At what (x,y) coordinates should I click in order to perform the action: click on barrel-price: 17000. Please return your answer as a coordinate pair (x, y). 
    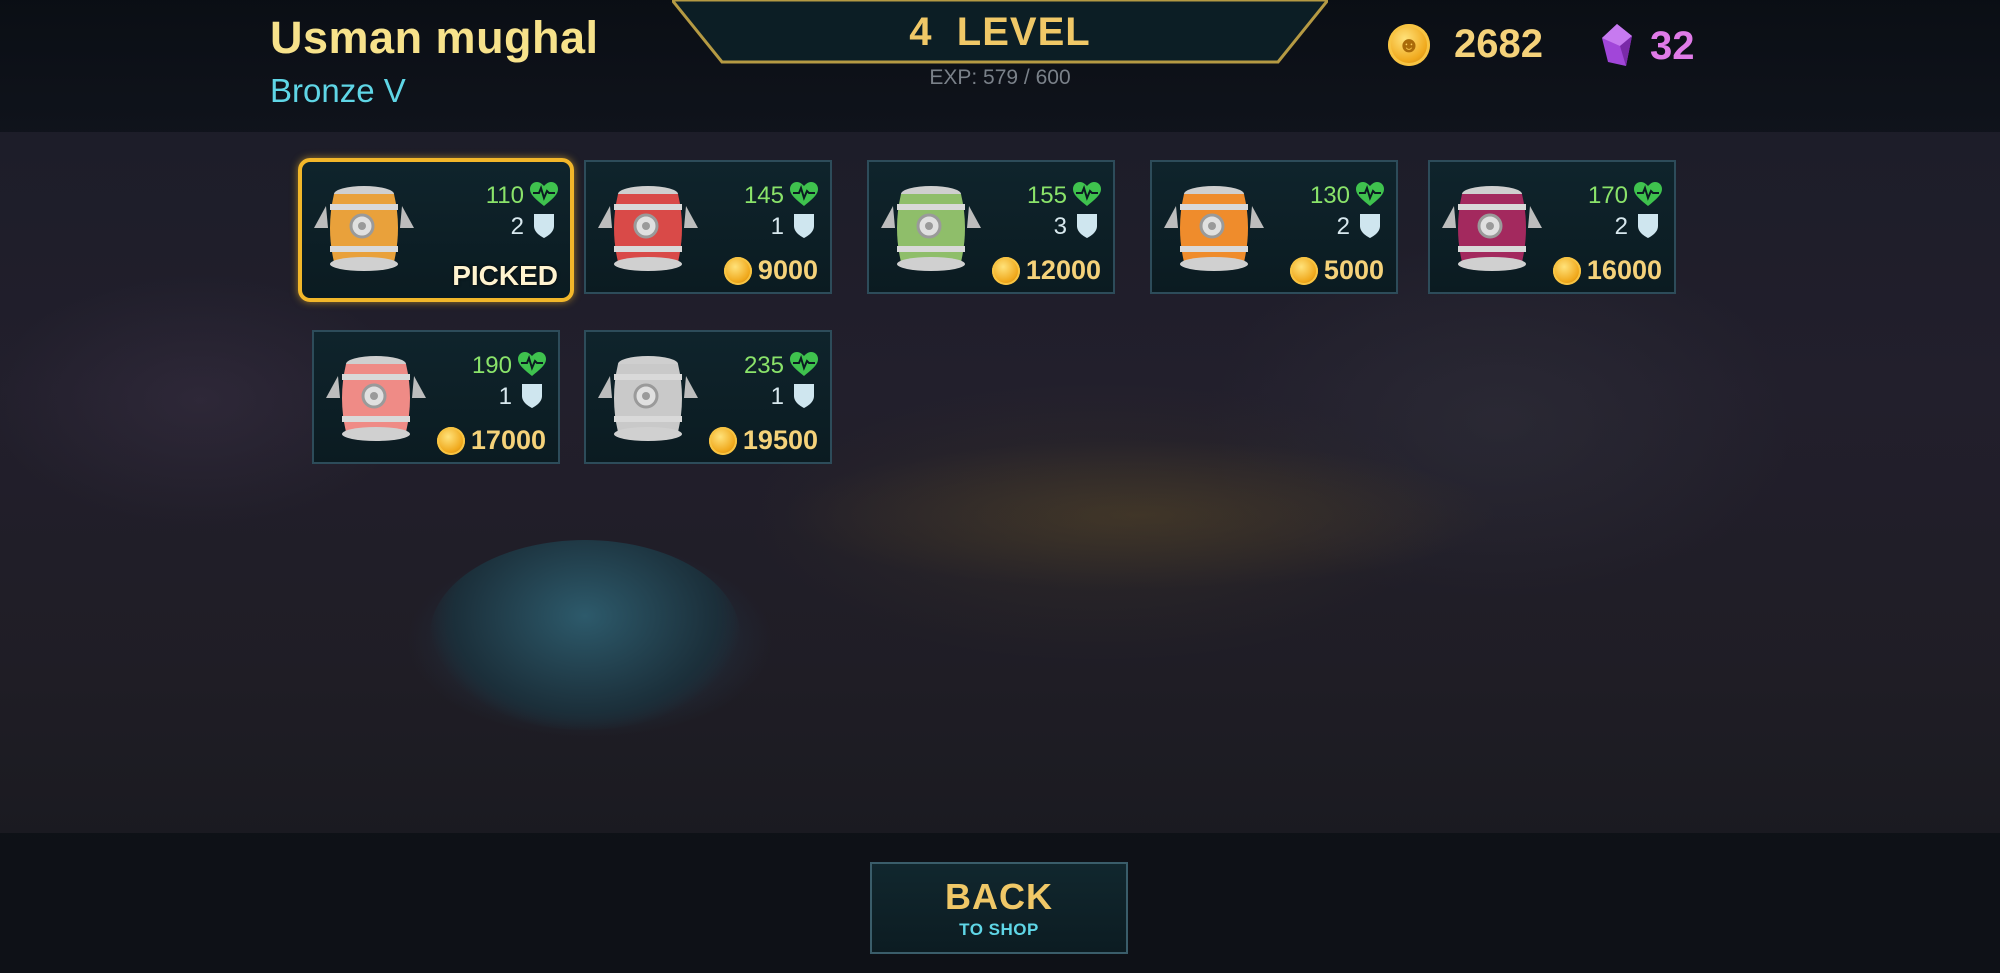
    Looking at the image, I should click on (491, 440).